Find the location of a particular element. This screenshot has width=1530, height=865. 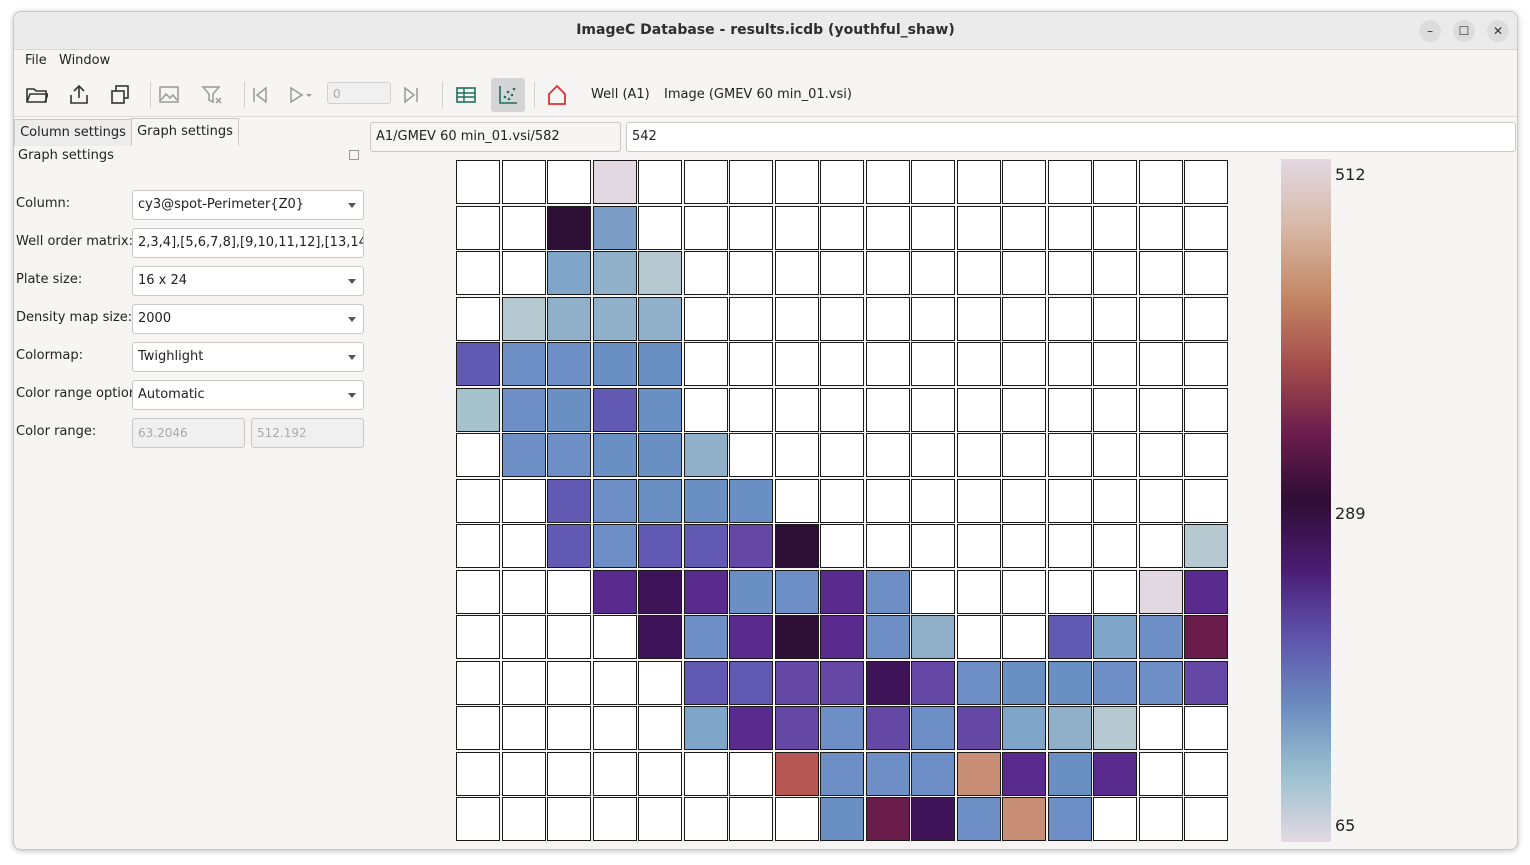

table-view-icon is located at coordinates (466, 95).